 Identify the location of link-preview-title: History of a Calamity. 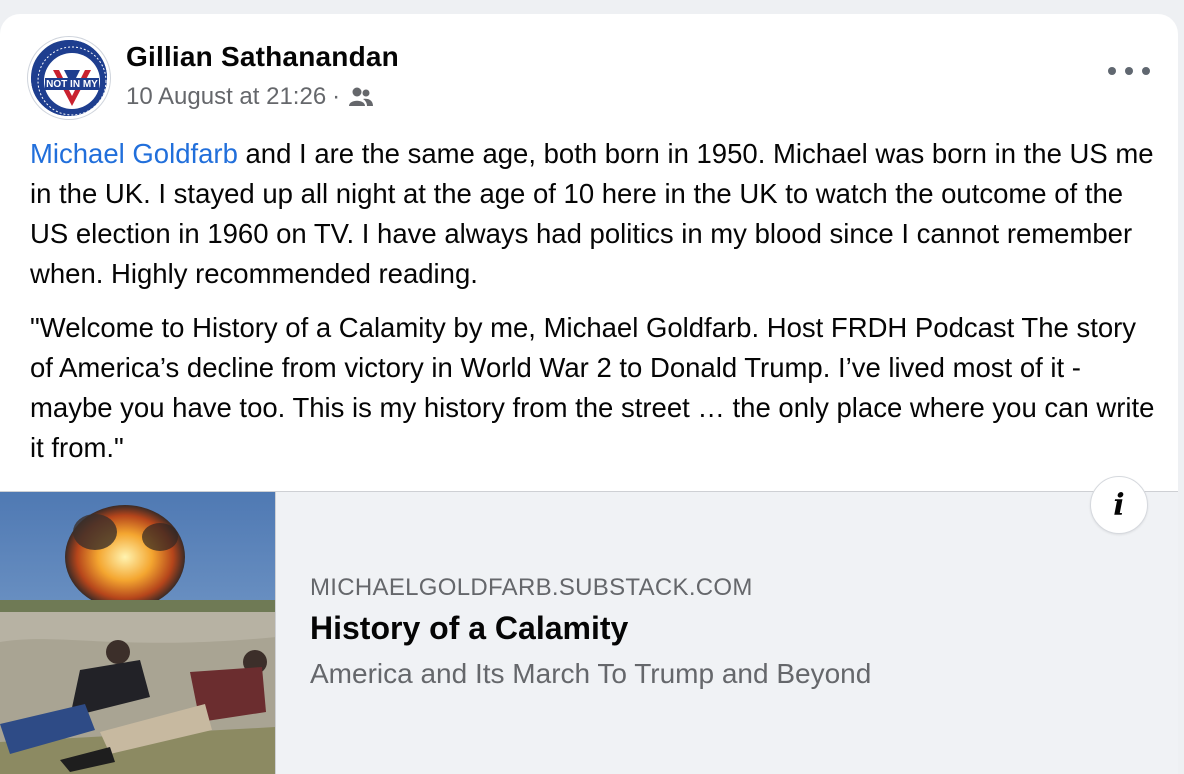
(469, 628).